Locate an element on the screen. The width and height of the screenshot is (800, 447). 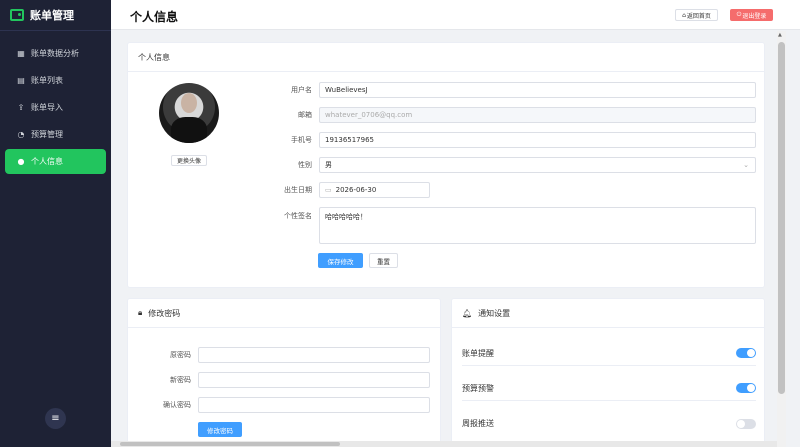
horizontal-scroll-thumb is located at coordinates (230, 444).